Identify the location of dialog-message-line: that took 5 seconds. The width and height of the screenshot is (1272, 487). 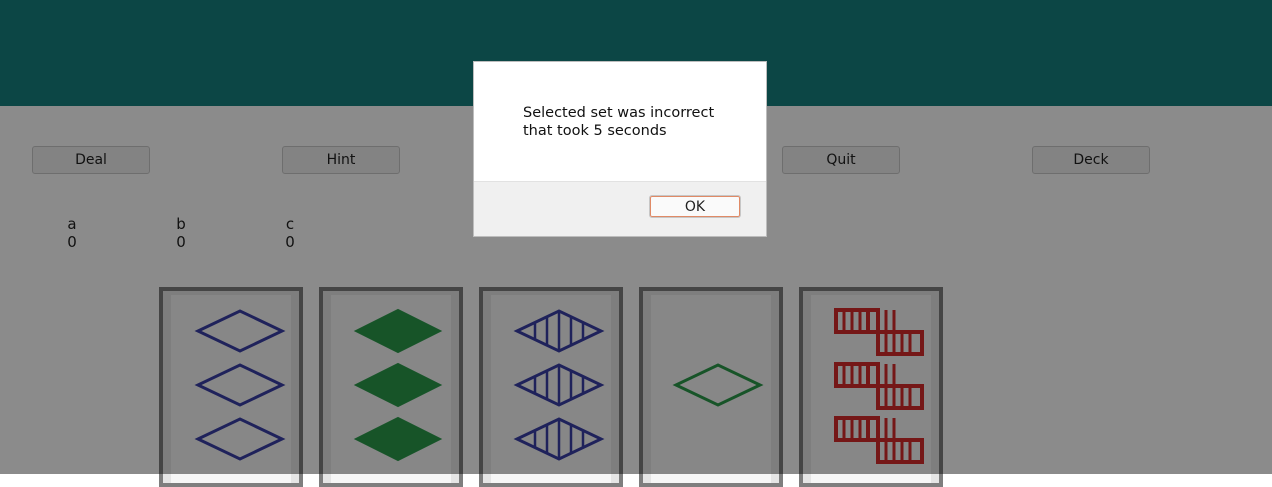
(595, 131).